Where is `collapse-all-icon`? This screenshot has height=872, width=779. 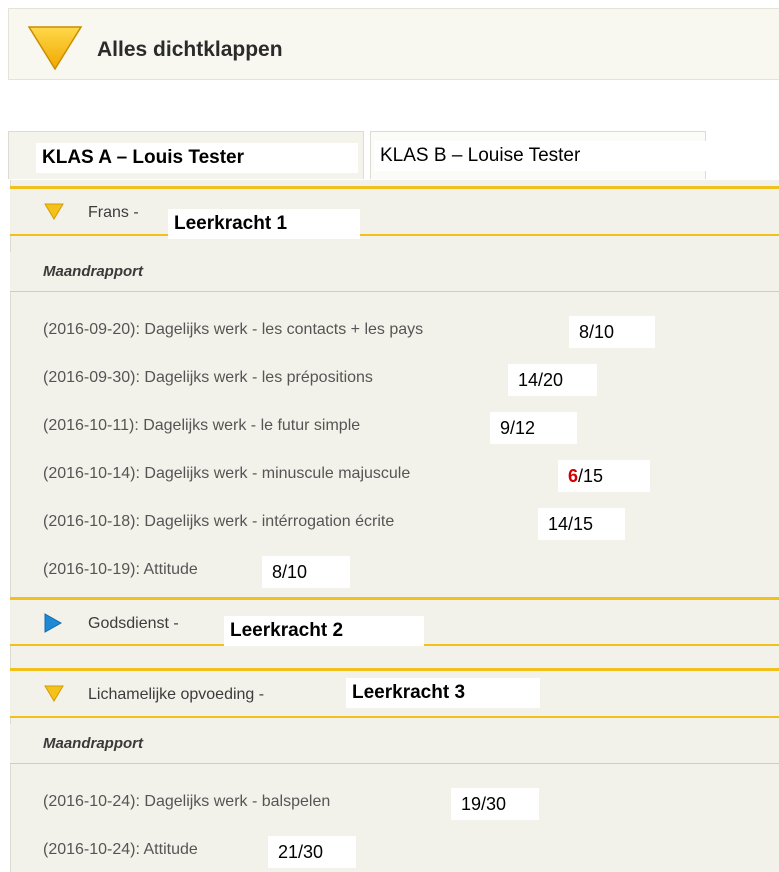
collapse-all-icon is located at coordinates (55, 48).